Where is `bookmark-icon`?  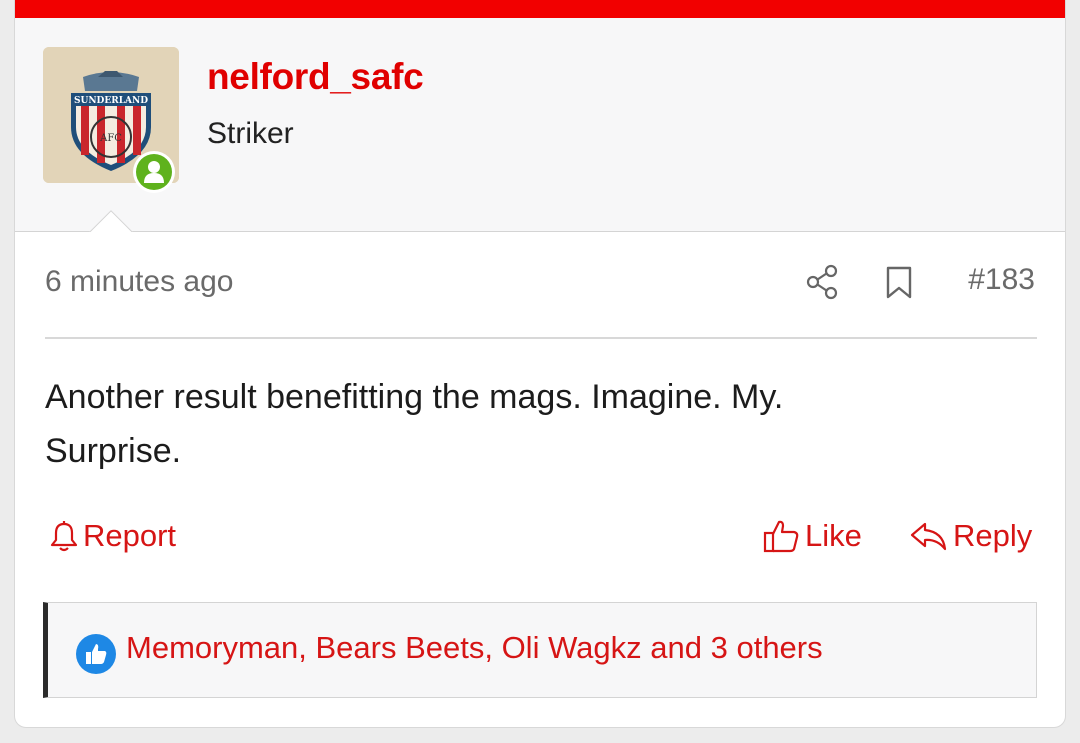 bookmark-icon is located at coordinates (899, 285).